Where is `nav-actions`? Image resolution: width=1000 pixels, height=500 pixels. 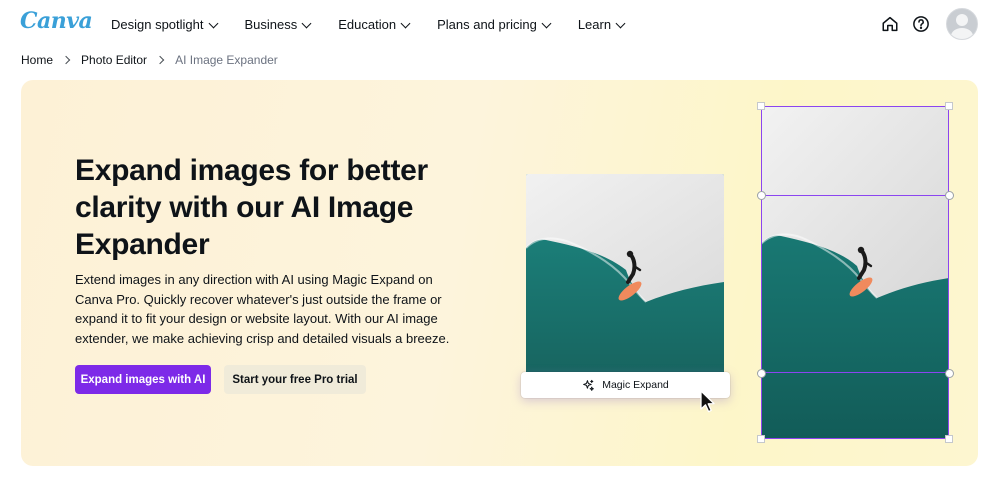
nav-actions is located at coordinates (926, 24).